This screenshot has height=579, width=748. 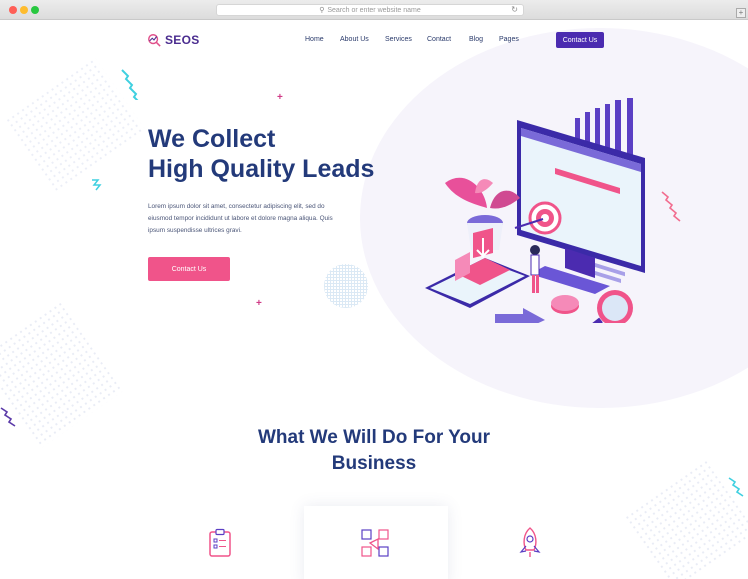 I want to click on brand-name: SEOS, so click(x=182, y=40).